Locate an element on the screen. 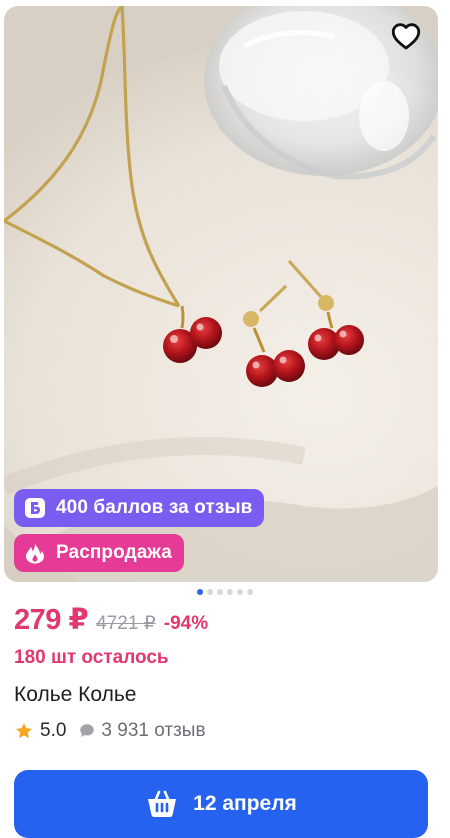 This screenshot has width=450, height=838. rating-value: 5.0 is located at coordinates (53, 730).